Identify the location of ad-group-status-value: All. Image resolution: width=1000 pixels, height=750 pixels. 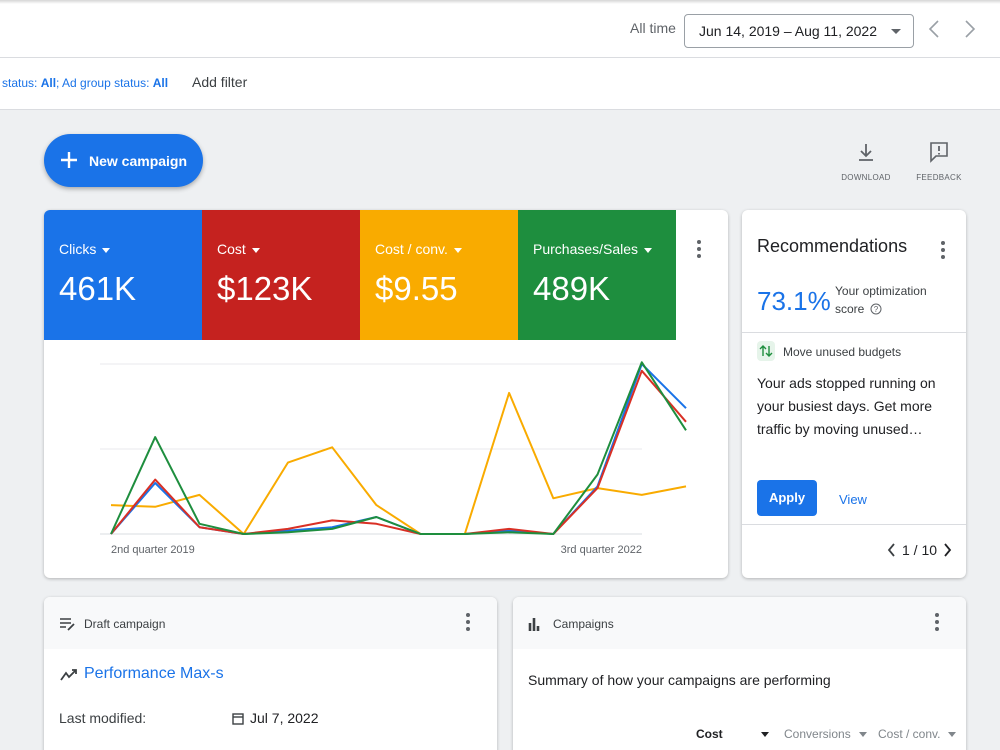
(160, 83).